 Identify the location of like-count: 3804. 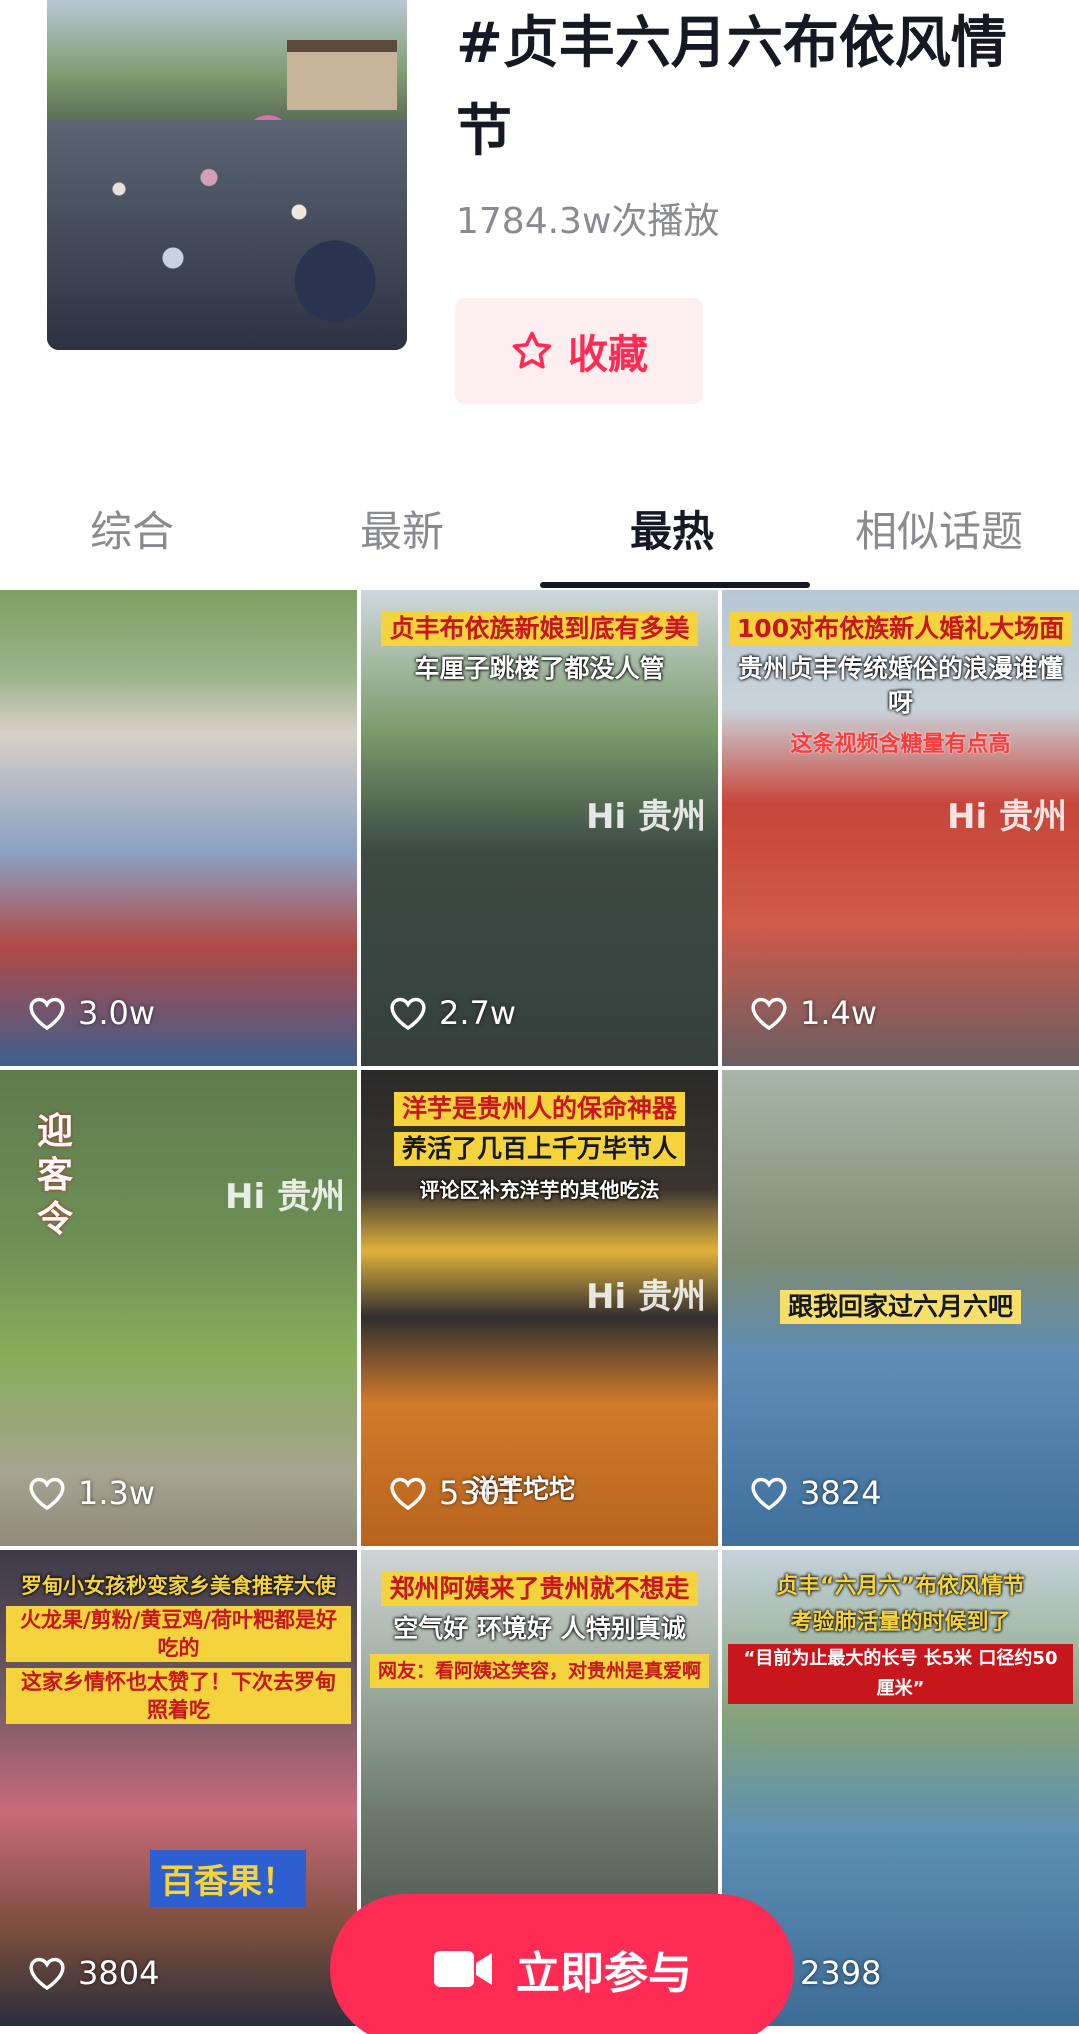
(93, 1973).